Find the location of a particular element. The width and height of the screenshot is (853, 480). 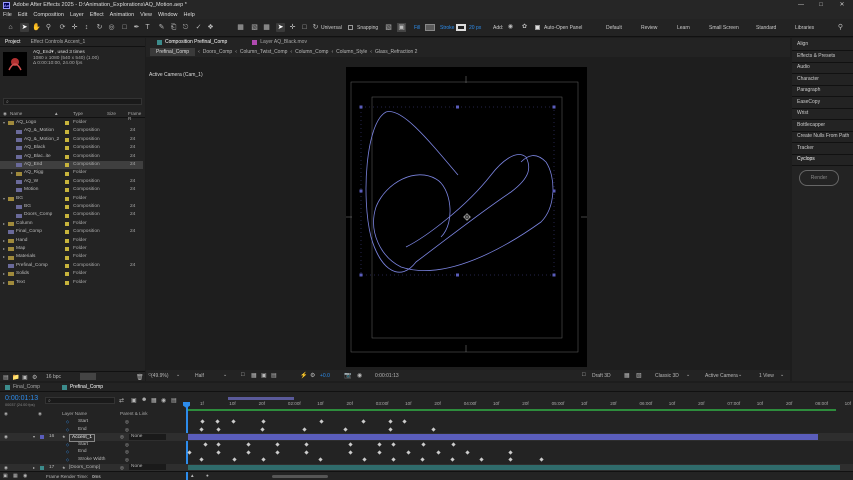

draft-3d-toggle-icon: ▣ is located at coordinates (134, 400).